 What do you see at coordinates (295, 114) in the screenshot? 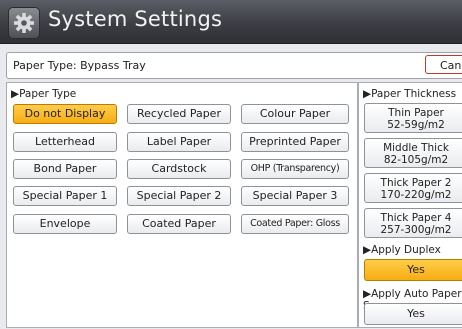
I see `option-colour-paper: Colour Paper` at bounding box center [295, 114].